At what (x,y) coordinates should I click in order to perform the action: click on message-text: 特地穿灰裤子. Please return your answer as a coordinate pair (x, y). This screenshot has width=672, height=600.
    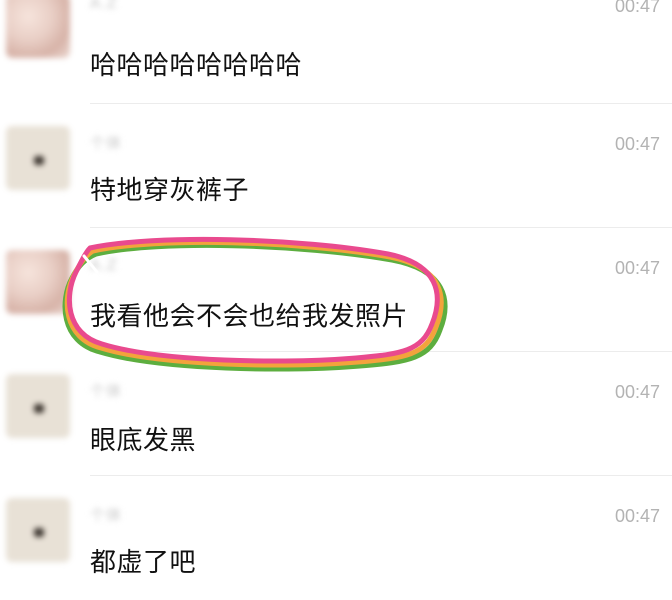
    Looking at the image, I should click on (170, 191).